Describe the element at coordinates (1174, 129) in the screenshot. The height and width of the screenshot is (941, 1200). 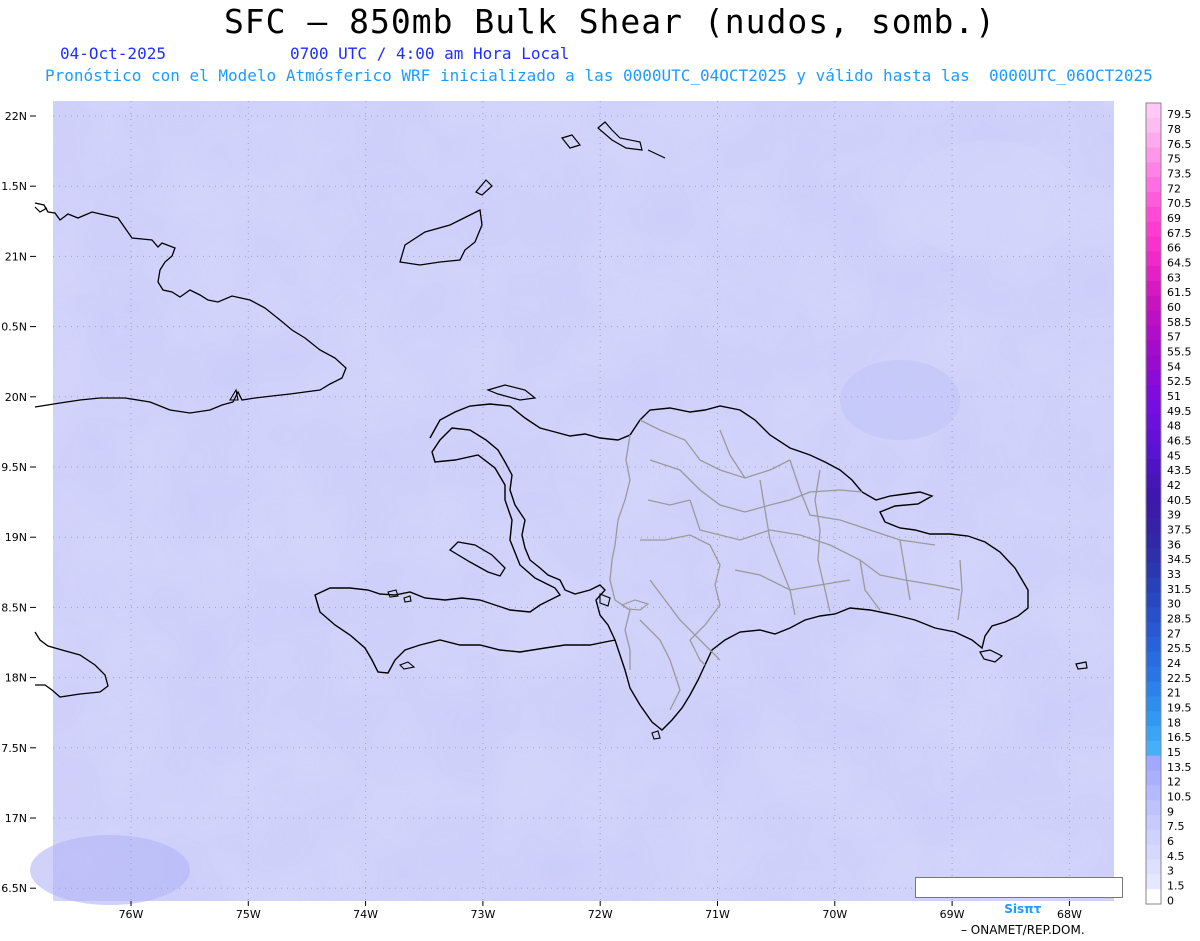
I see `colorbar-label: 78` at that location.